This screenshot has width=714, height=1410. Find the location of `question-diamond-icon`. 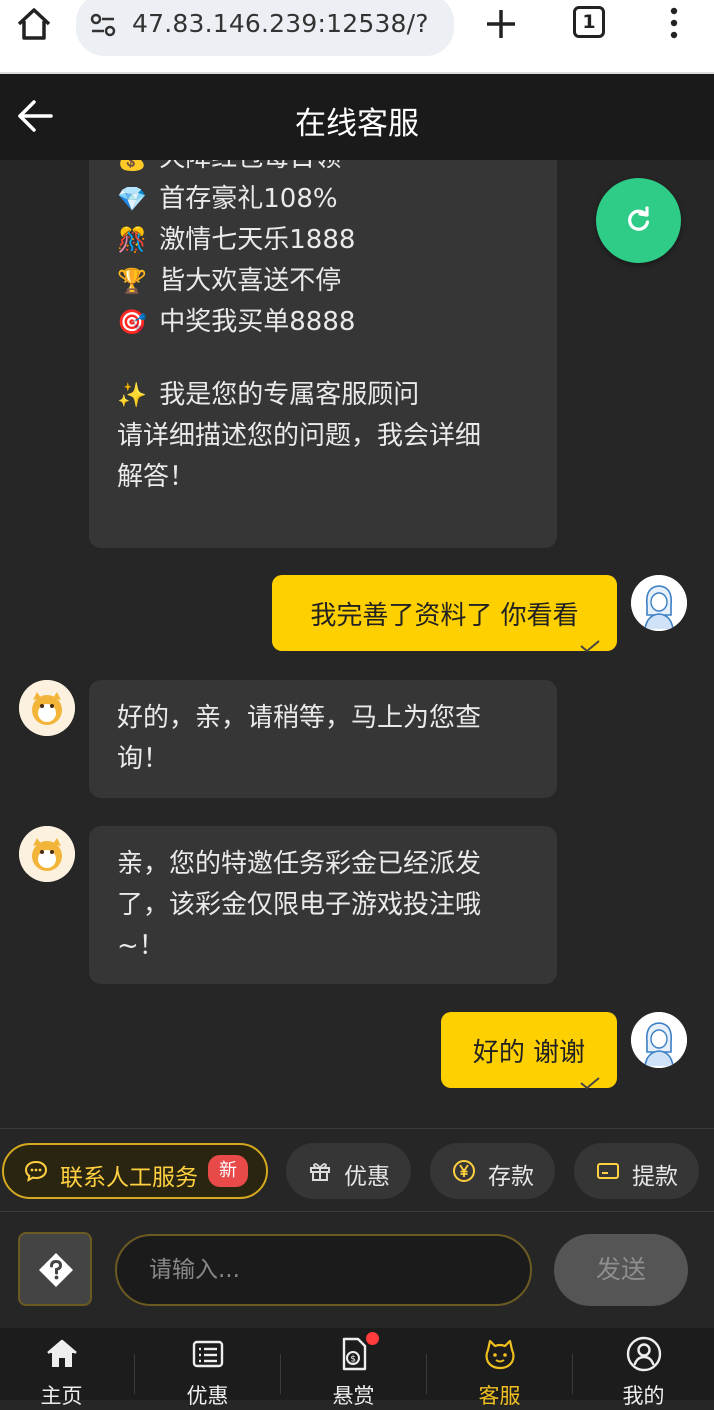

question-diamond-icon is located at coordinates (56, 1270).